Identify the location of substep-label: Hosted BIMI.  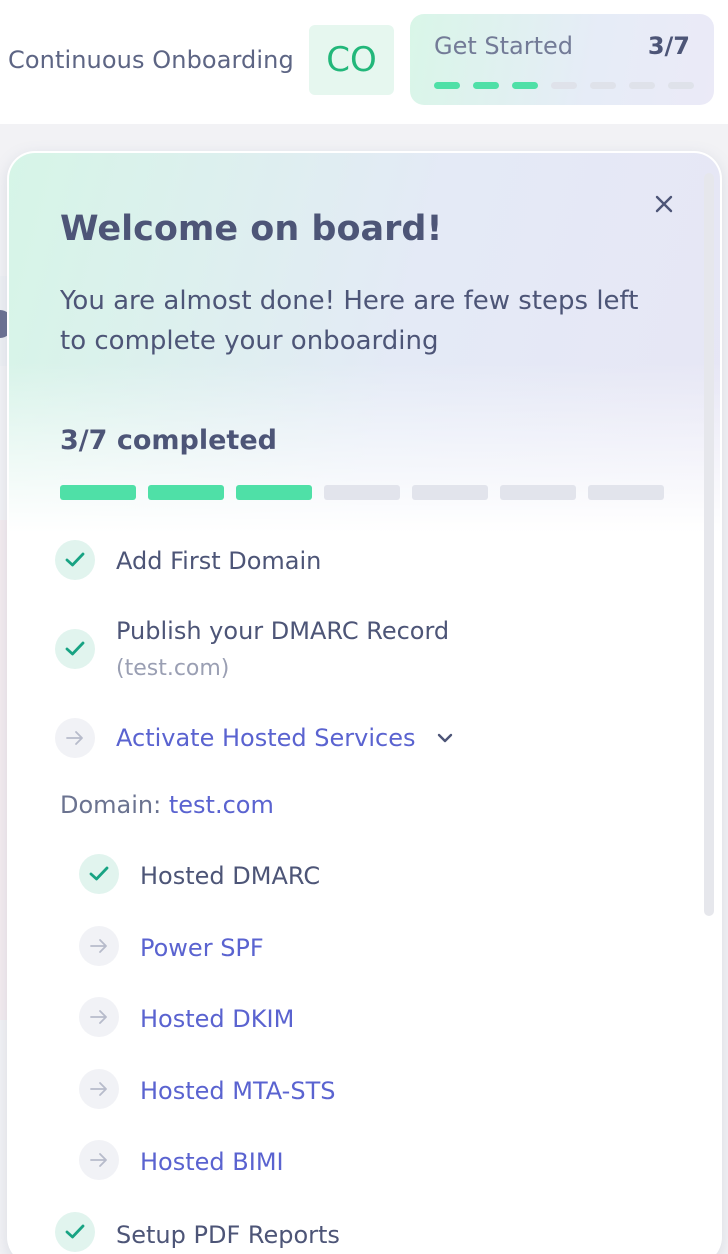
(212, 1162).